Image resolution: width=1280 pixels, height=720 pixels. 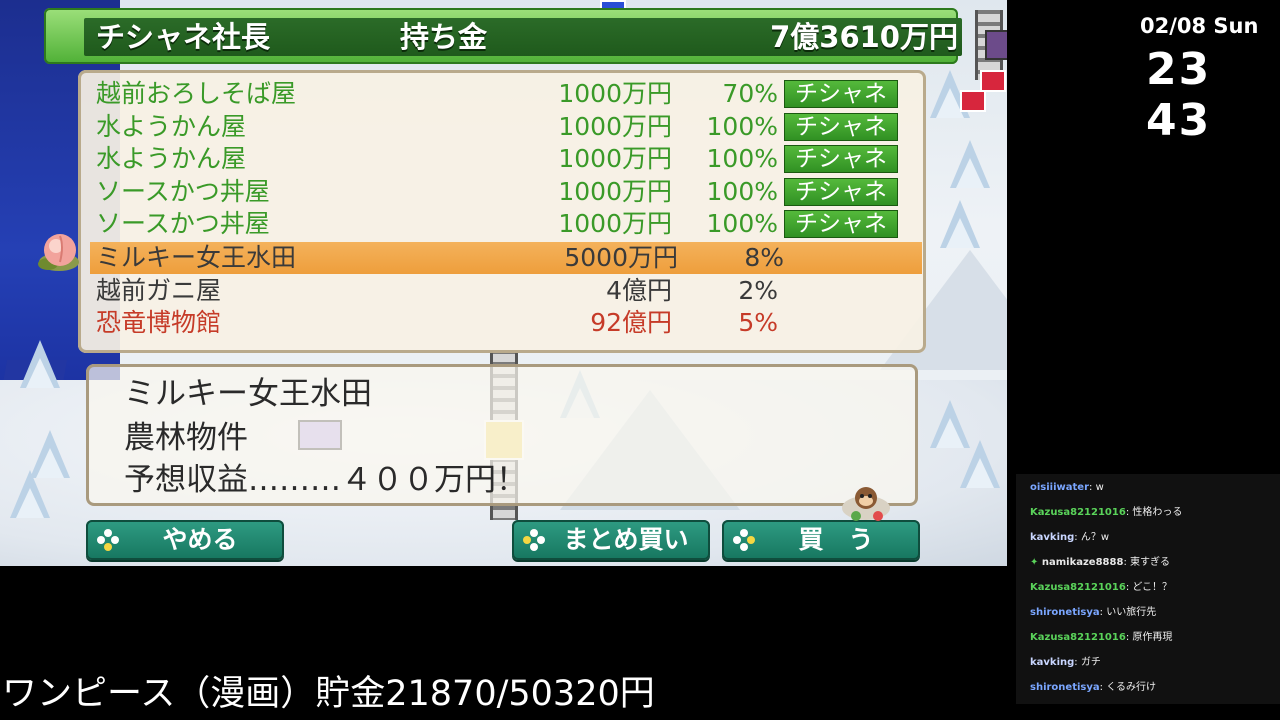 What do you see at coordinates (159, 322) in the screenshot?
I see `property-name: 恐竜博物館` at bounding box center [159, 322].